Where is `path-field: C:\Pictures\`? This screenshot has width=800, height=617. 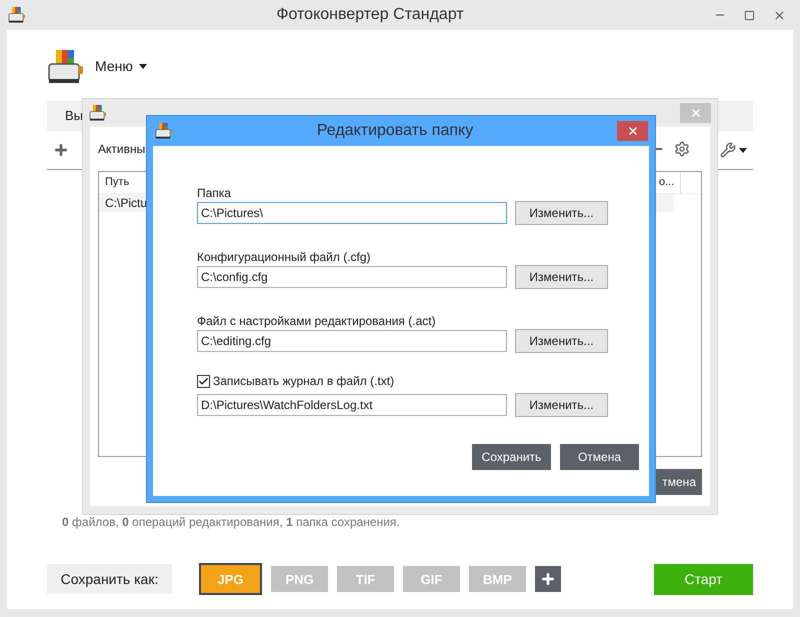
path-field: C:\Pictures\ is located at coordinates (352, 213).